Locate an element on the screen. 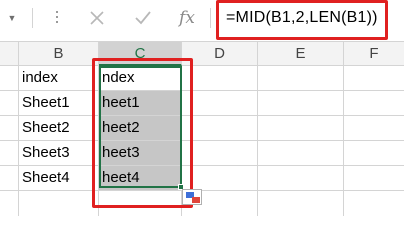 This screenshot has width=404, height=240. cell-c6 is located at coordinates (140, 203).